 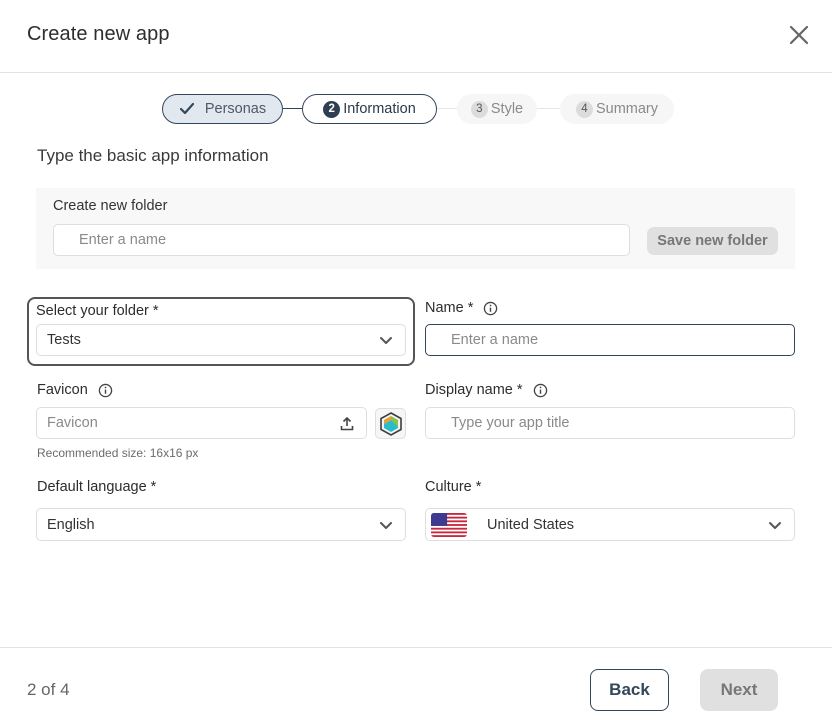 What do you see at coordinates (341, 240) in the screenshot?
I see `new-folder-input` at bounding box center [341, 240].